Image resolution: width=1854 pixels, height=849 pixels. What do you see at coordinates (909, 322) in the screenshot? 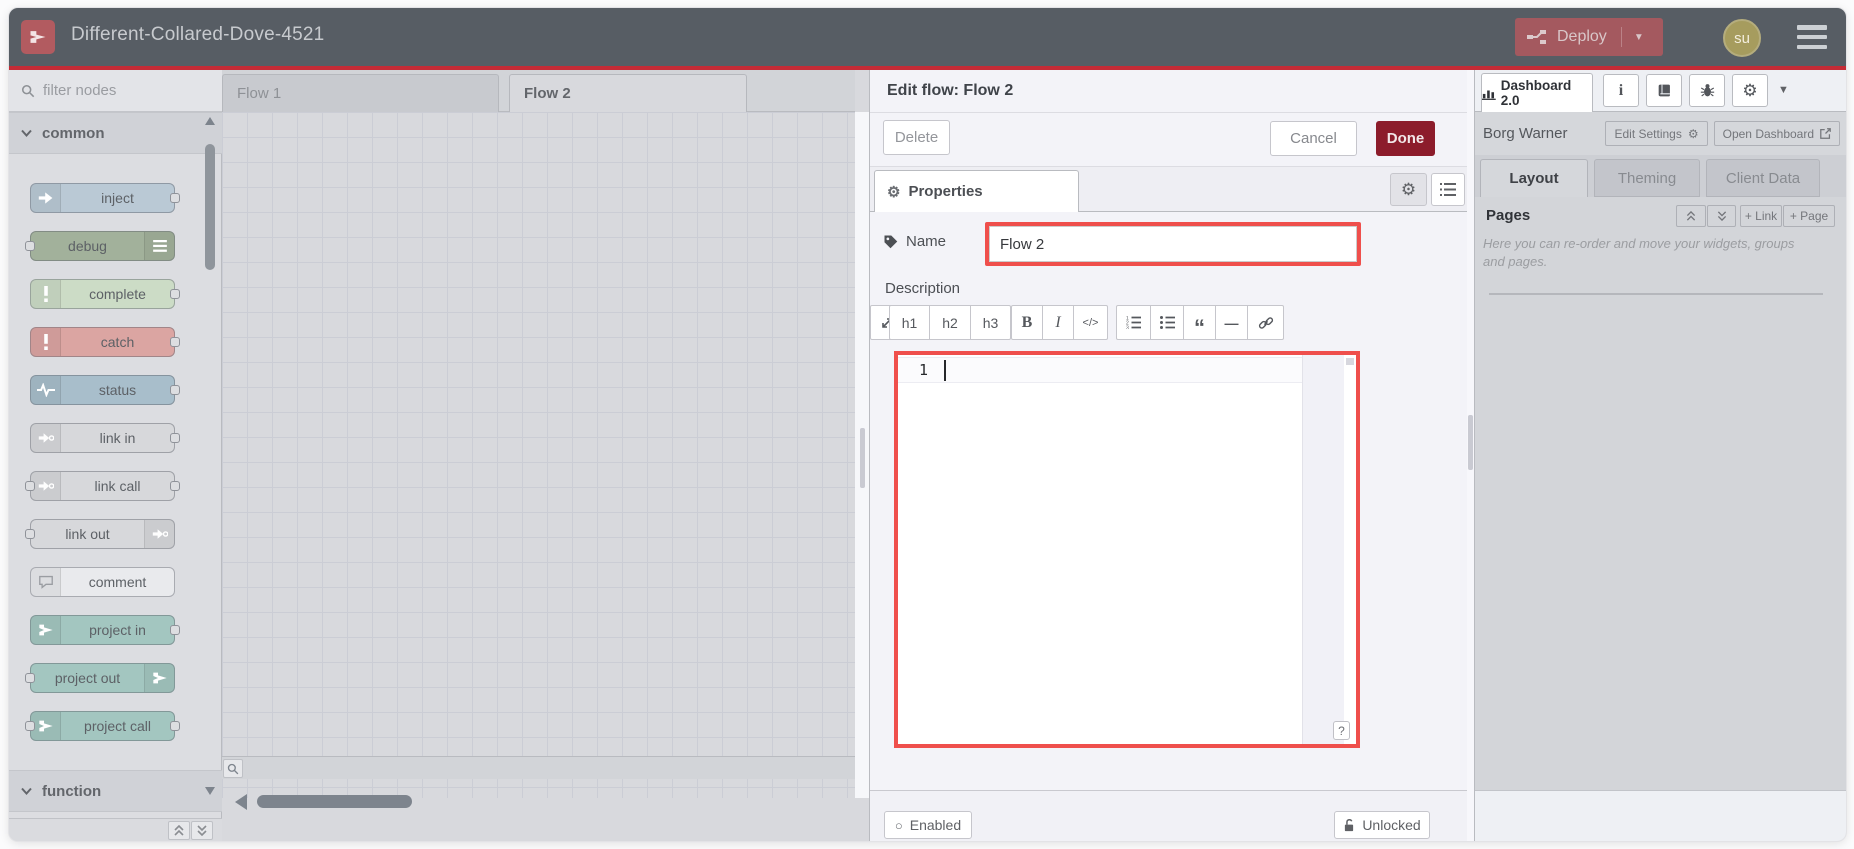
I see `heading1-button: h1` at bounding box center [909, 322].